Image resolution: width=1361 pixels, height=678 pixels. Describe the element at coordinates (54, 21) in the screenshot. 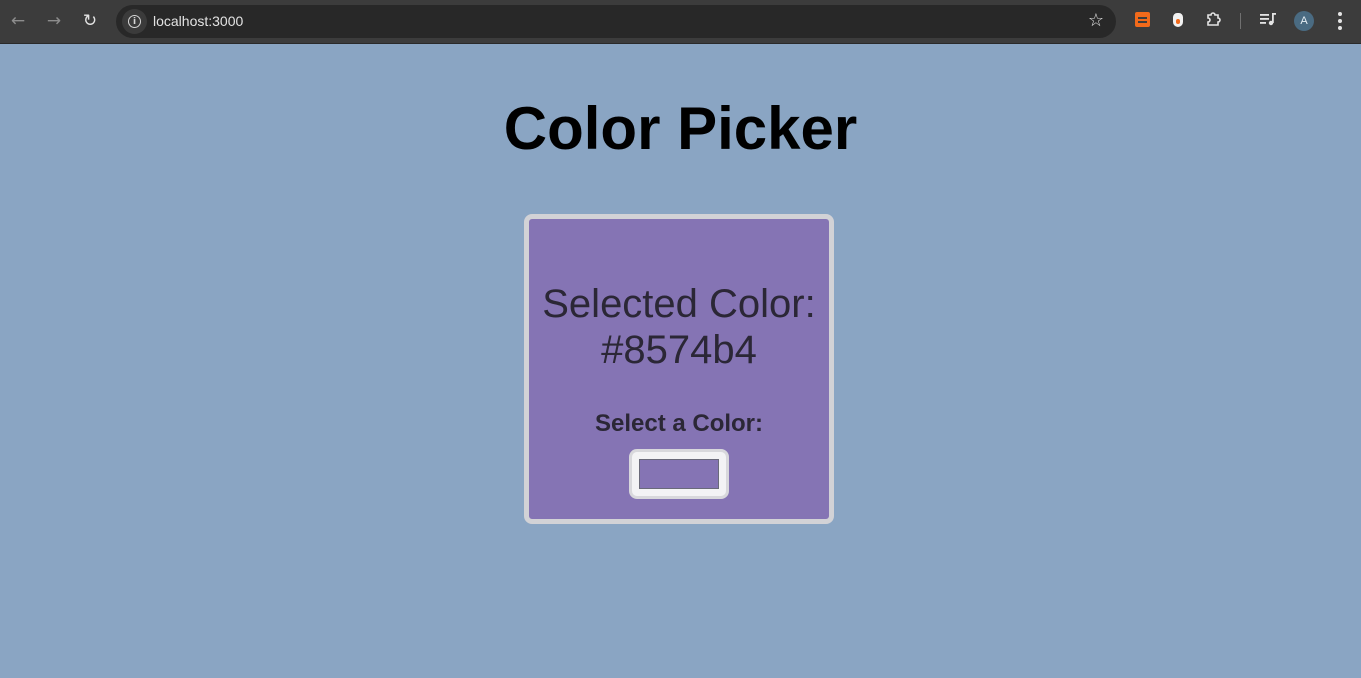

I see `forward-arrow-icon: →` at that location.